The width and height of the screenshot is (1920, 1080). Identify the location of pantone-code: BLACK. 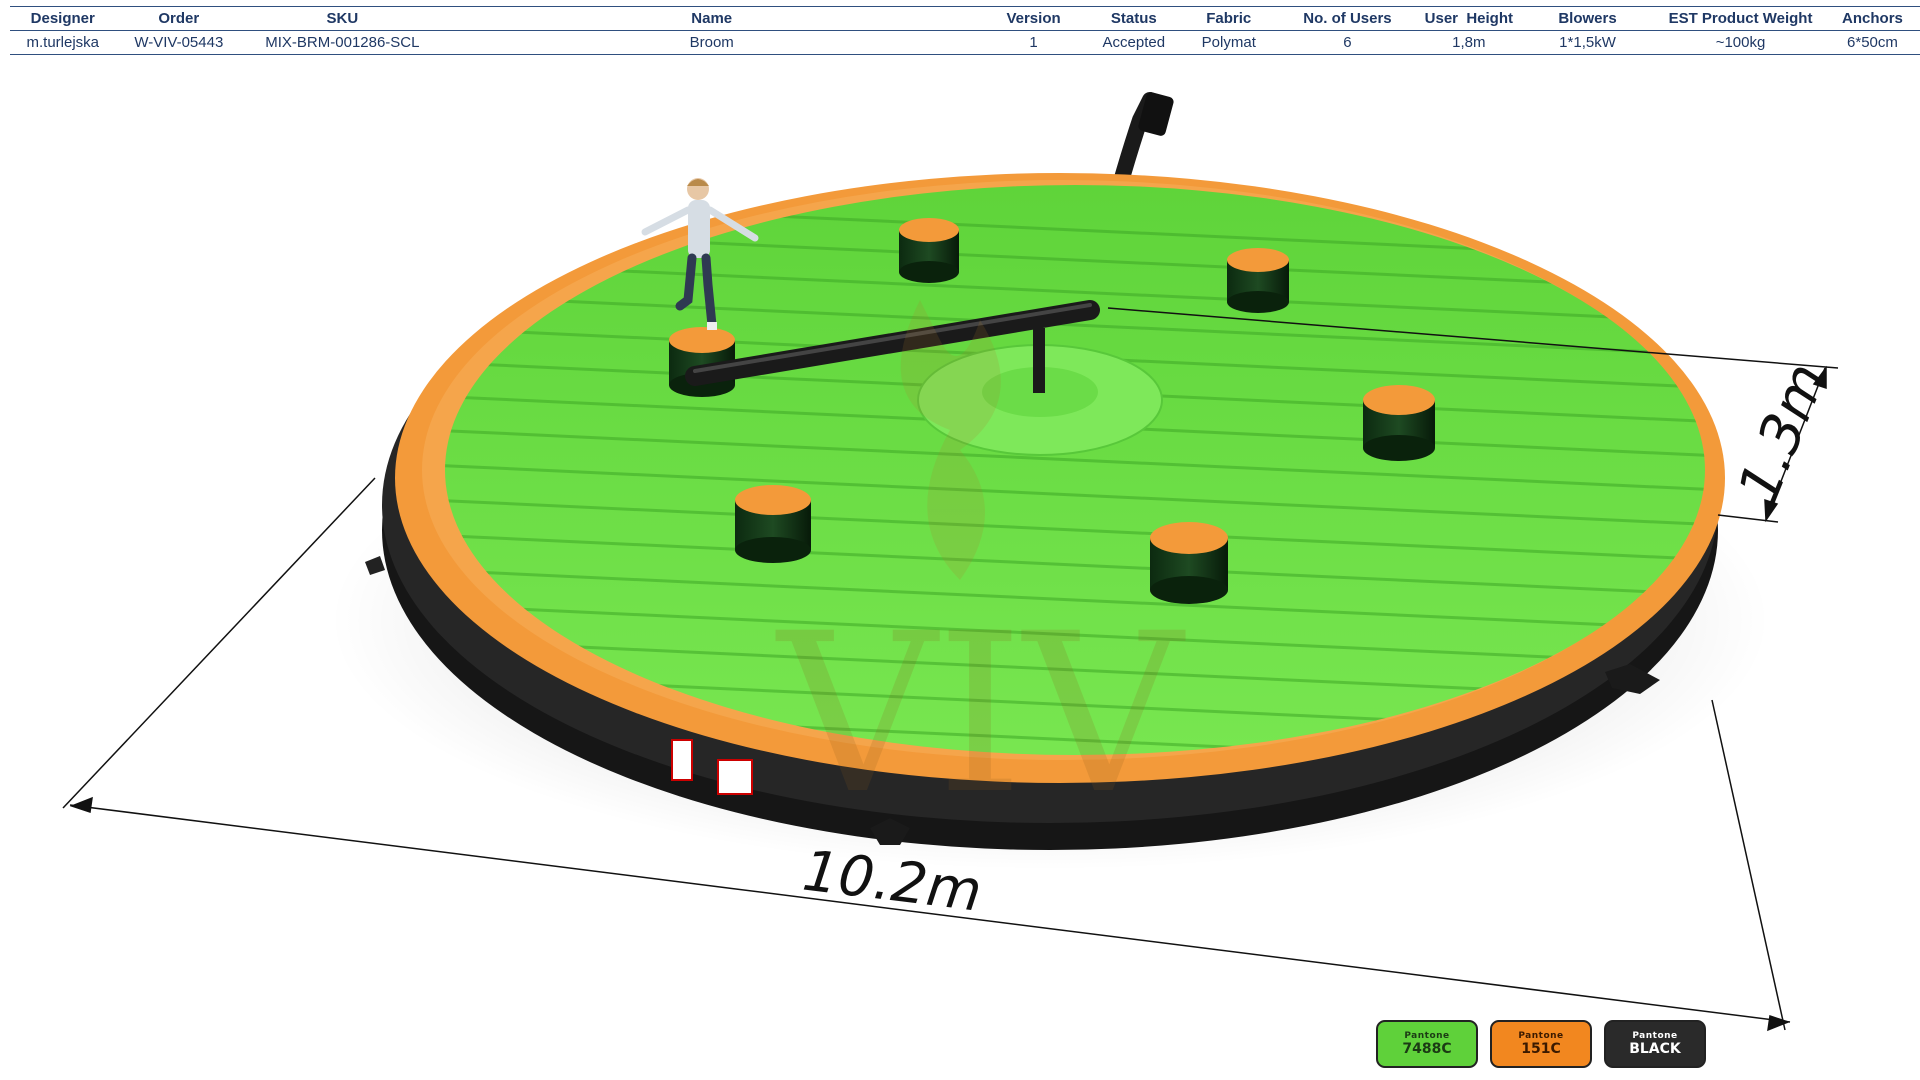
(1655, 1049).